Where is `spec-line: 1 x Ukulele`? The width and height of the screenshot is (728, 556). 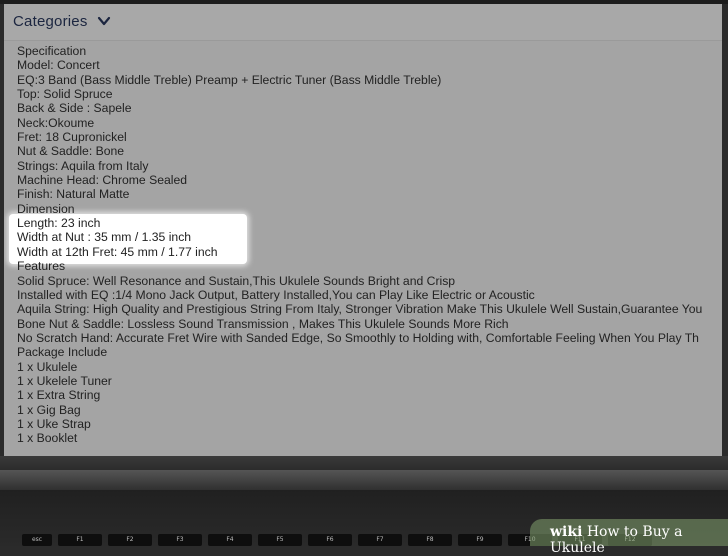
spec-line: 1 x Ukulele is located at coordinates (47, 366).